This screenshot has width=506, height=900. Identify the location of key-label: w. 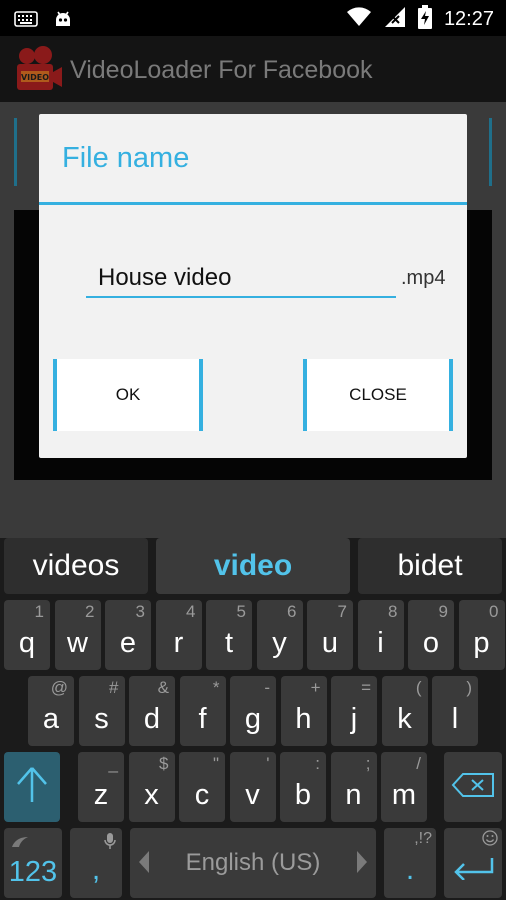
(77, 643).